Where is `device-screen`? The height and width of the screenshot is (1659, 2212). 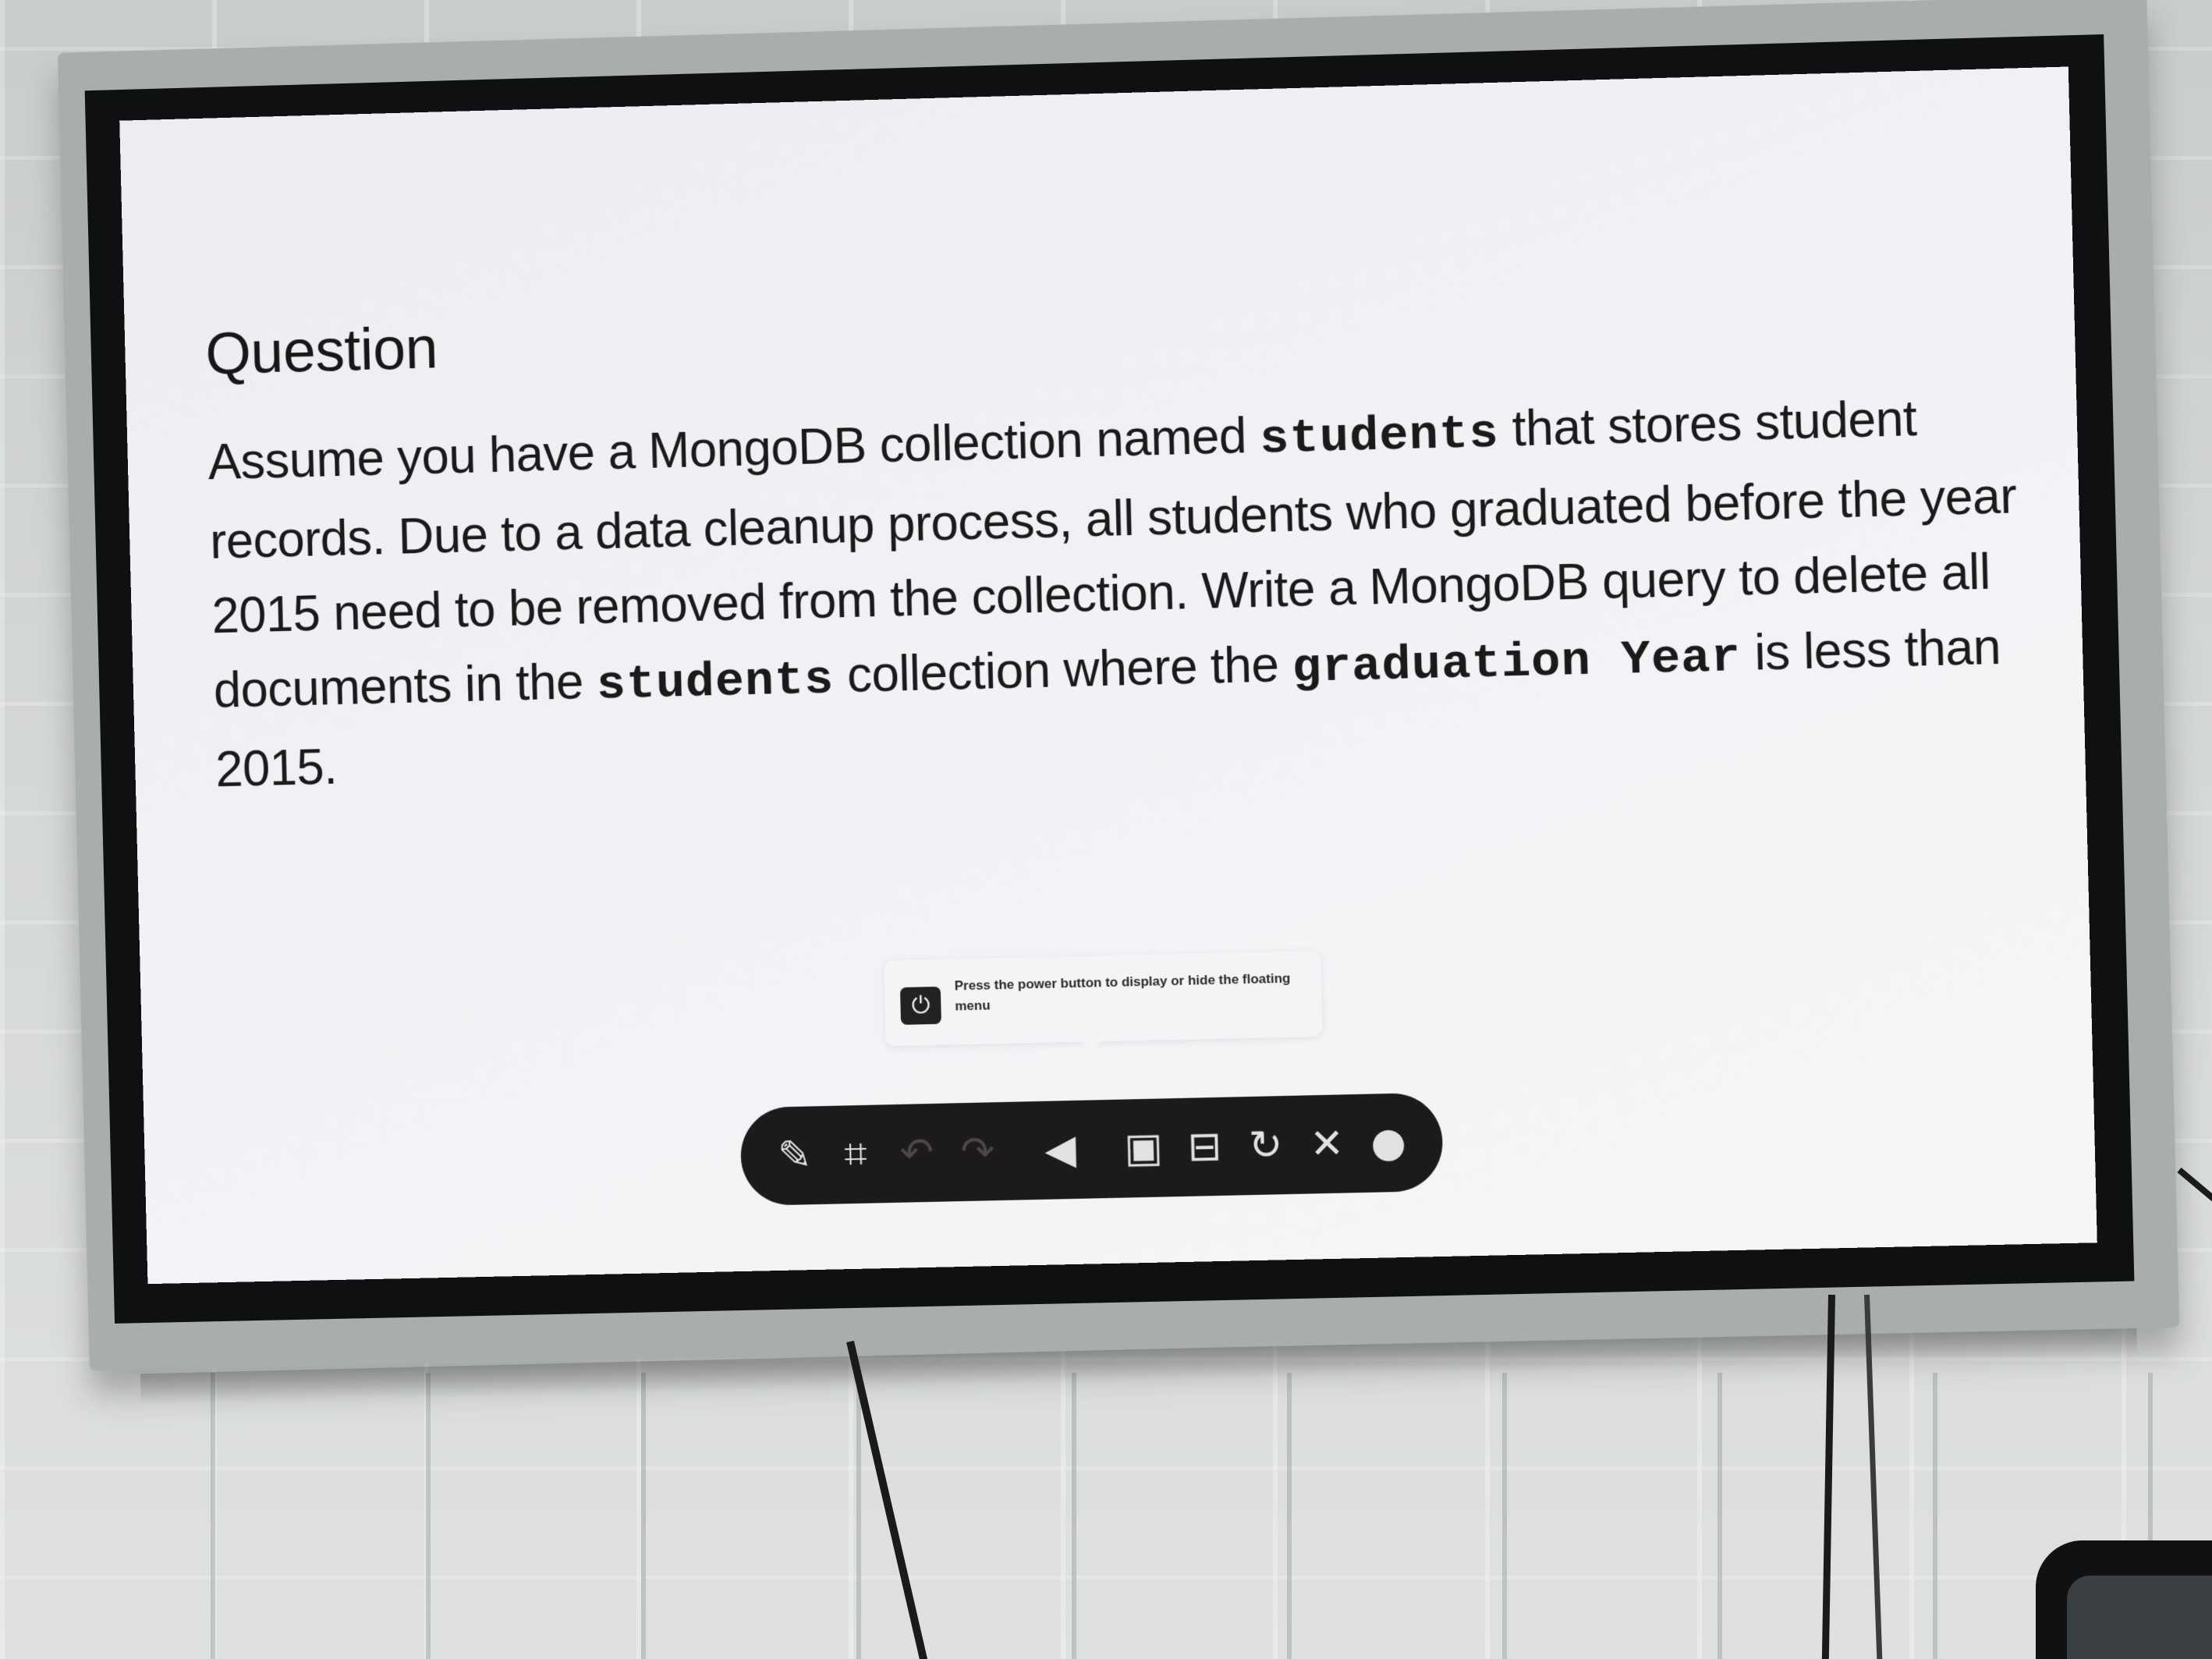
device-screen is located at coordinates (2139, 1617).